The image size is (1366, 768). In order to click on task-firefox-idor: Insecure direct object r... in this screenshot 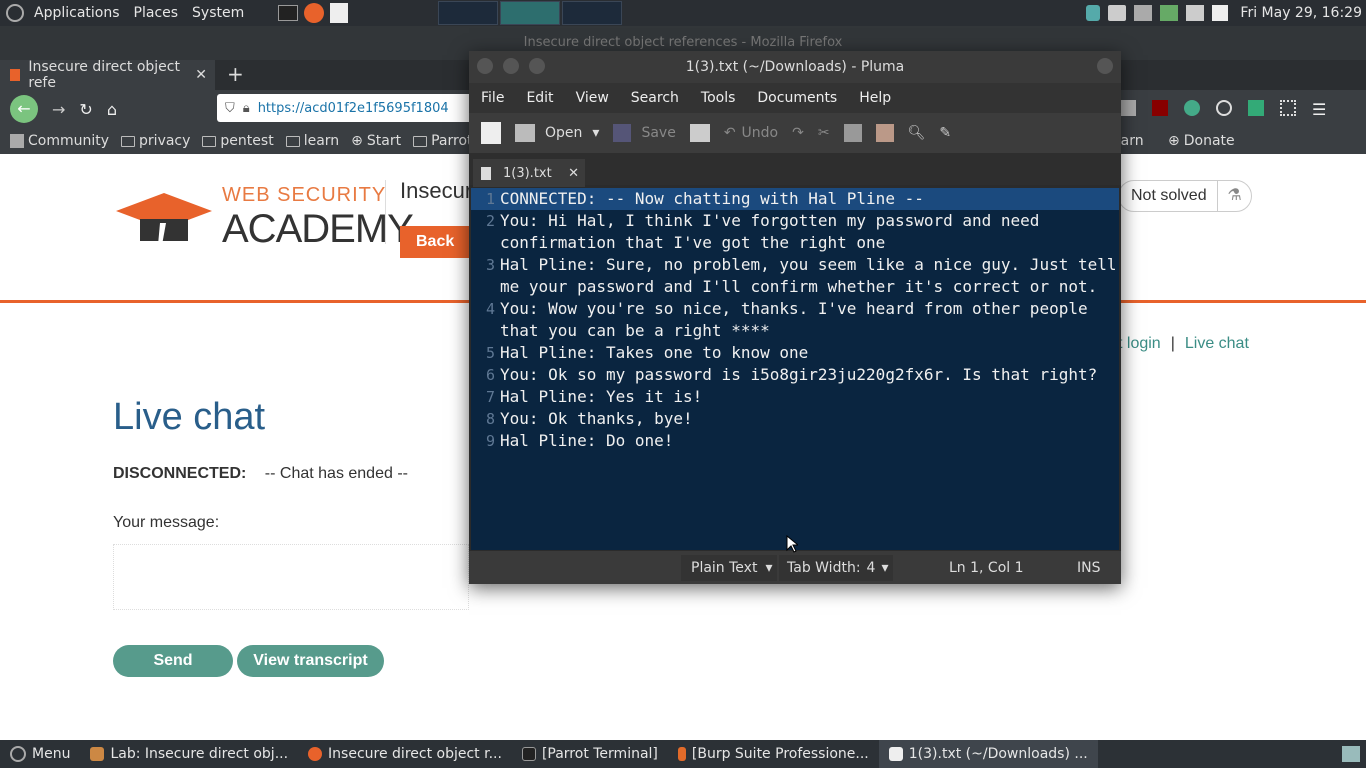, I will do `click(405, 754)`.